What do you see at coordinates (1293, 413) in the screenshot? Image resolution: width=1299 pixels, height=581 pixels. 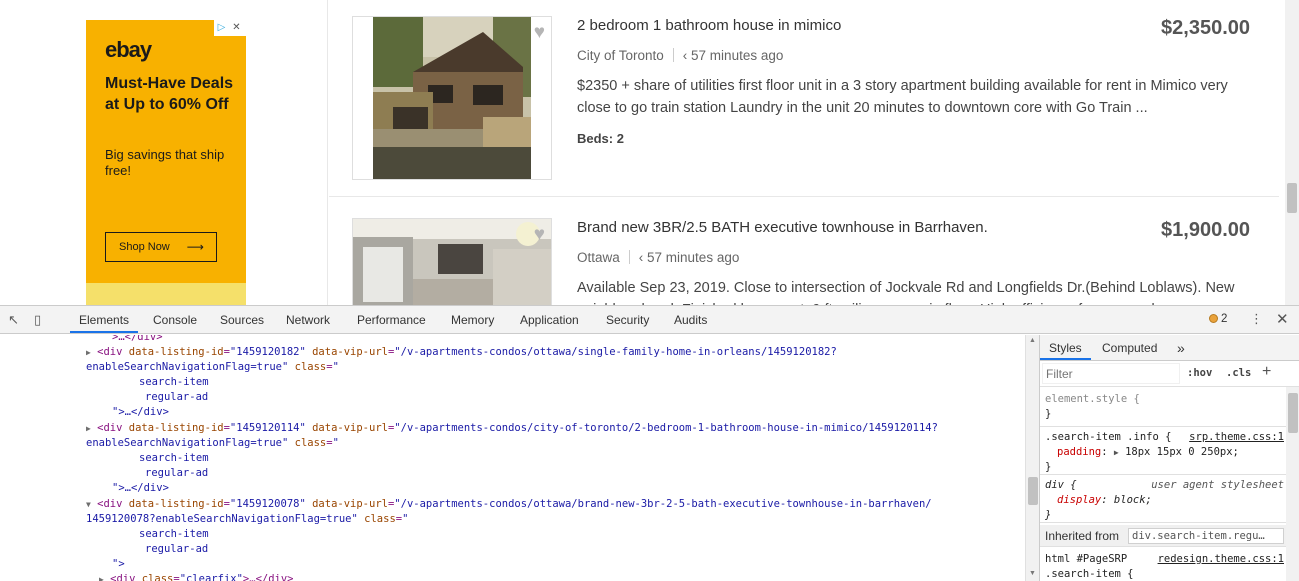 I see `styles-scrollbar-thumb` at bounding box center [1293, 413].